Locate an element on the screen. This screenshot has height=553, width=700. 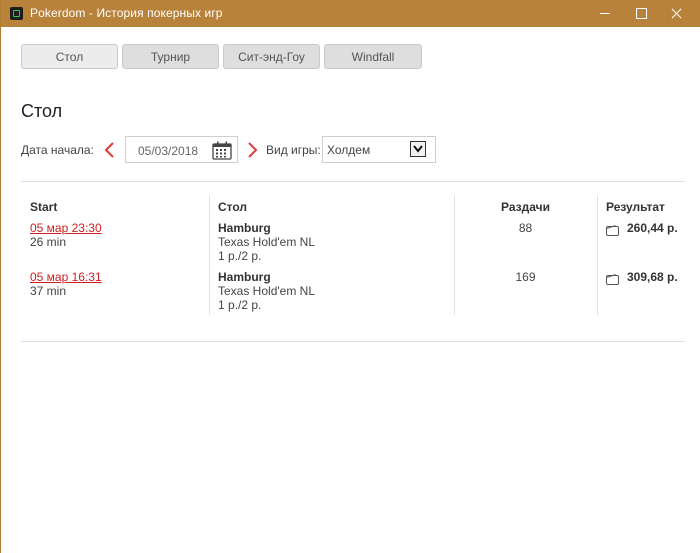
session-duration: 26 min is located at coordinates (48, 242).